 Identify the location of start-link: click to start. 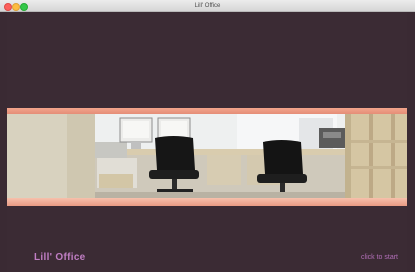
(379, 257).